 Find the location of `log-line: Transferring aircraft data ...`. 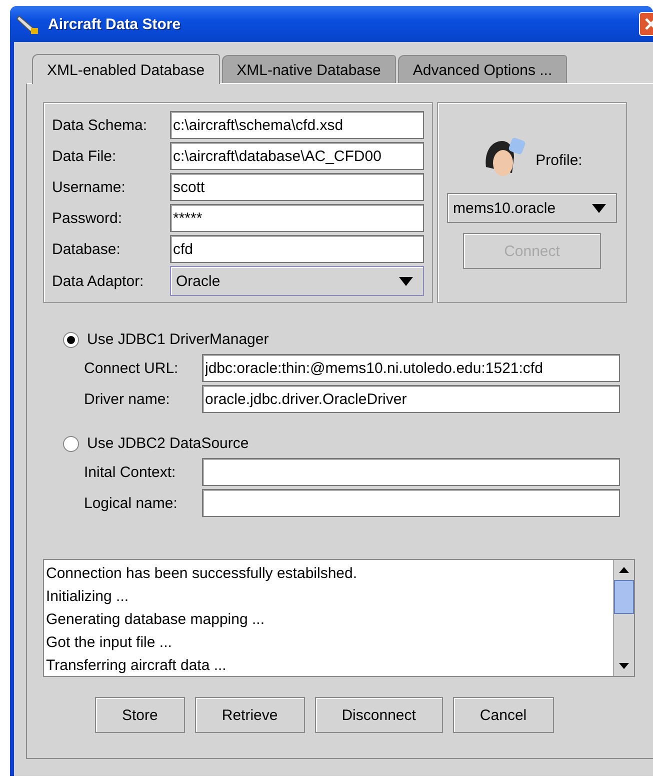

log-line: Transferring aircraft data ... is located at coordinates (137, 666).